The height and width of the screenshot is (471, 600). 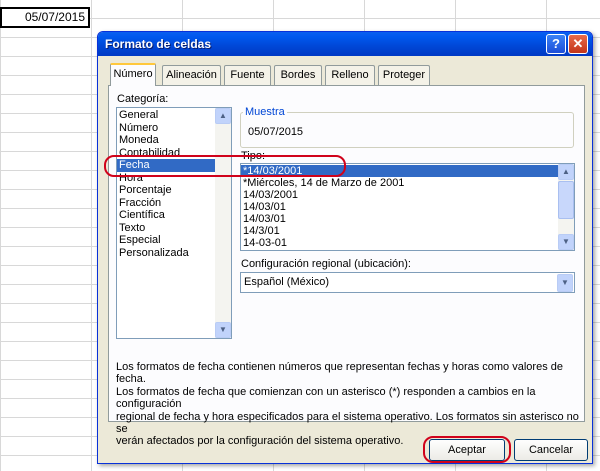 What do you see at coordinates (276, 132) in the screenshot?
I see `sample-value: 05/07/2015` at bounding box center [276, 132].